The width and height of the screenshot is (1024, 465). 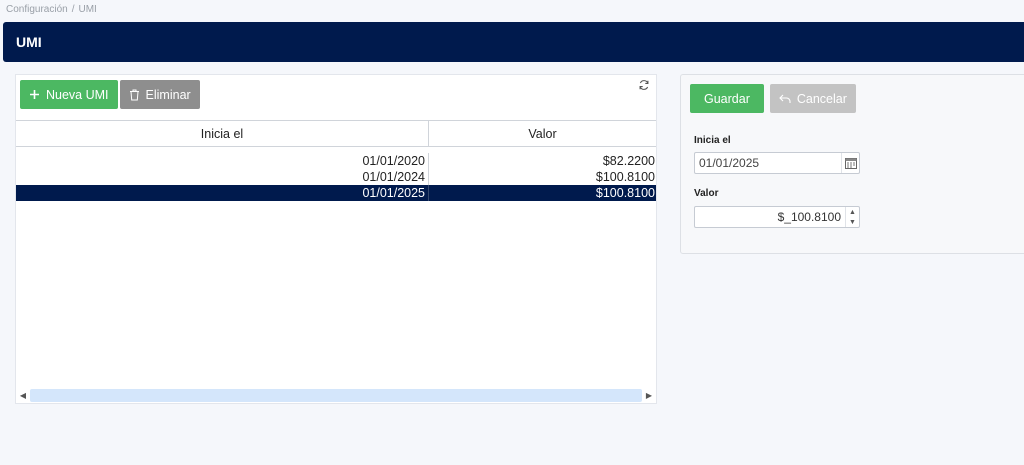 I want to click on delete-button: Eliminar, so click(x=159, y=94).